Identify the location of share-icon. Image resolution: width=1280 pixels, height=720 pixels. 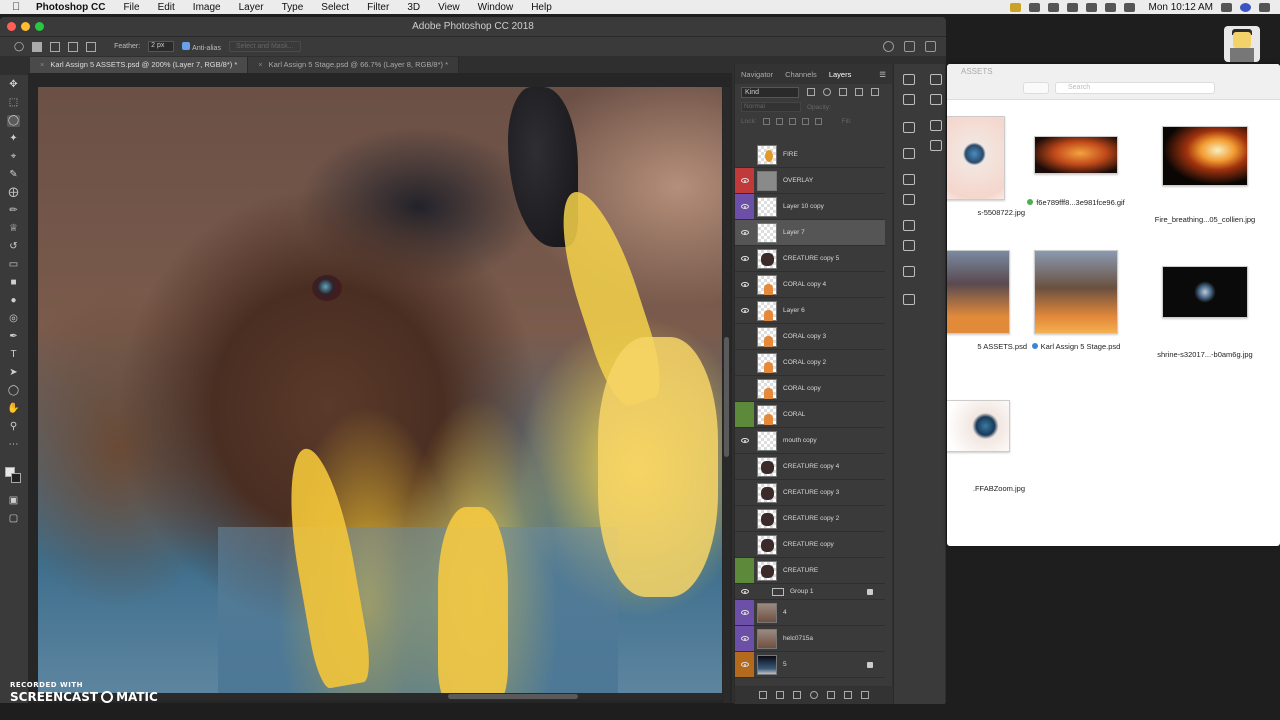
(930, 46).